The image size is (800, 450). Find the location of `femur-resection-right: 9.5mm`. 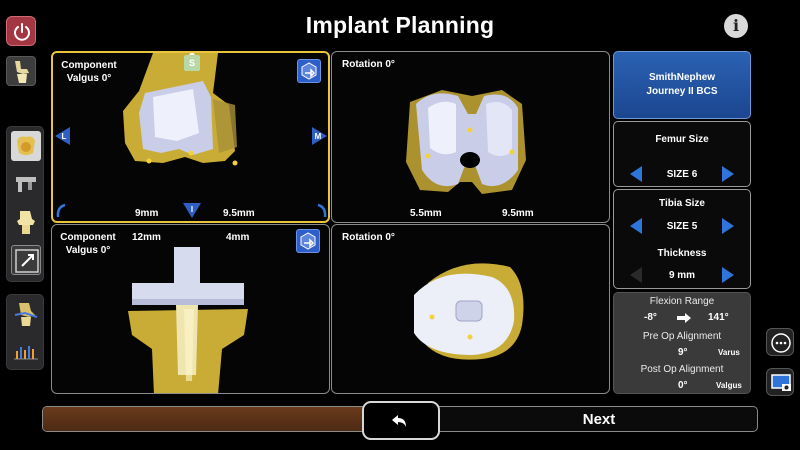

femur-resection-right: 9.5mm is located at coordinates (239, 213).